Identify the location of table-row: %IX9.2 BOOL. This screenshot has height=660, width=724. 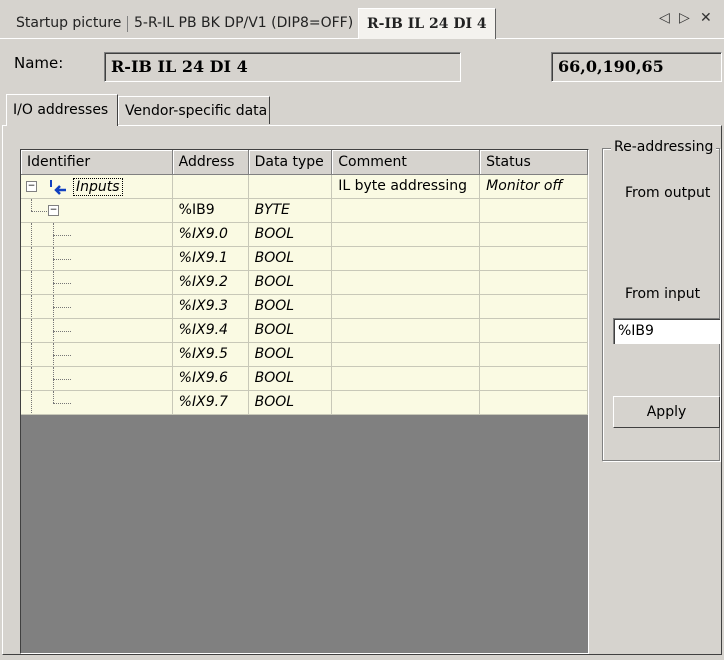
(304, 282).